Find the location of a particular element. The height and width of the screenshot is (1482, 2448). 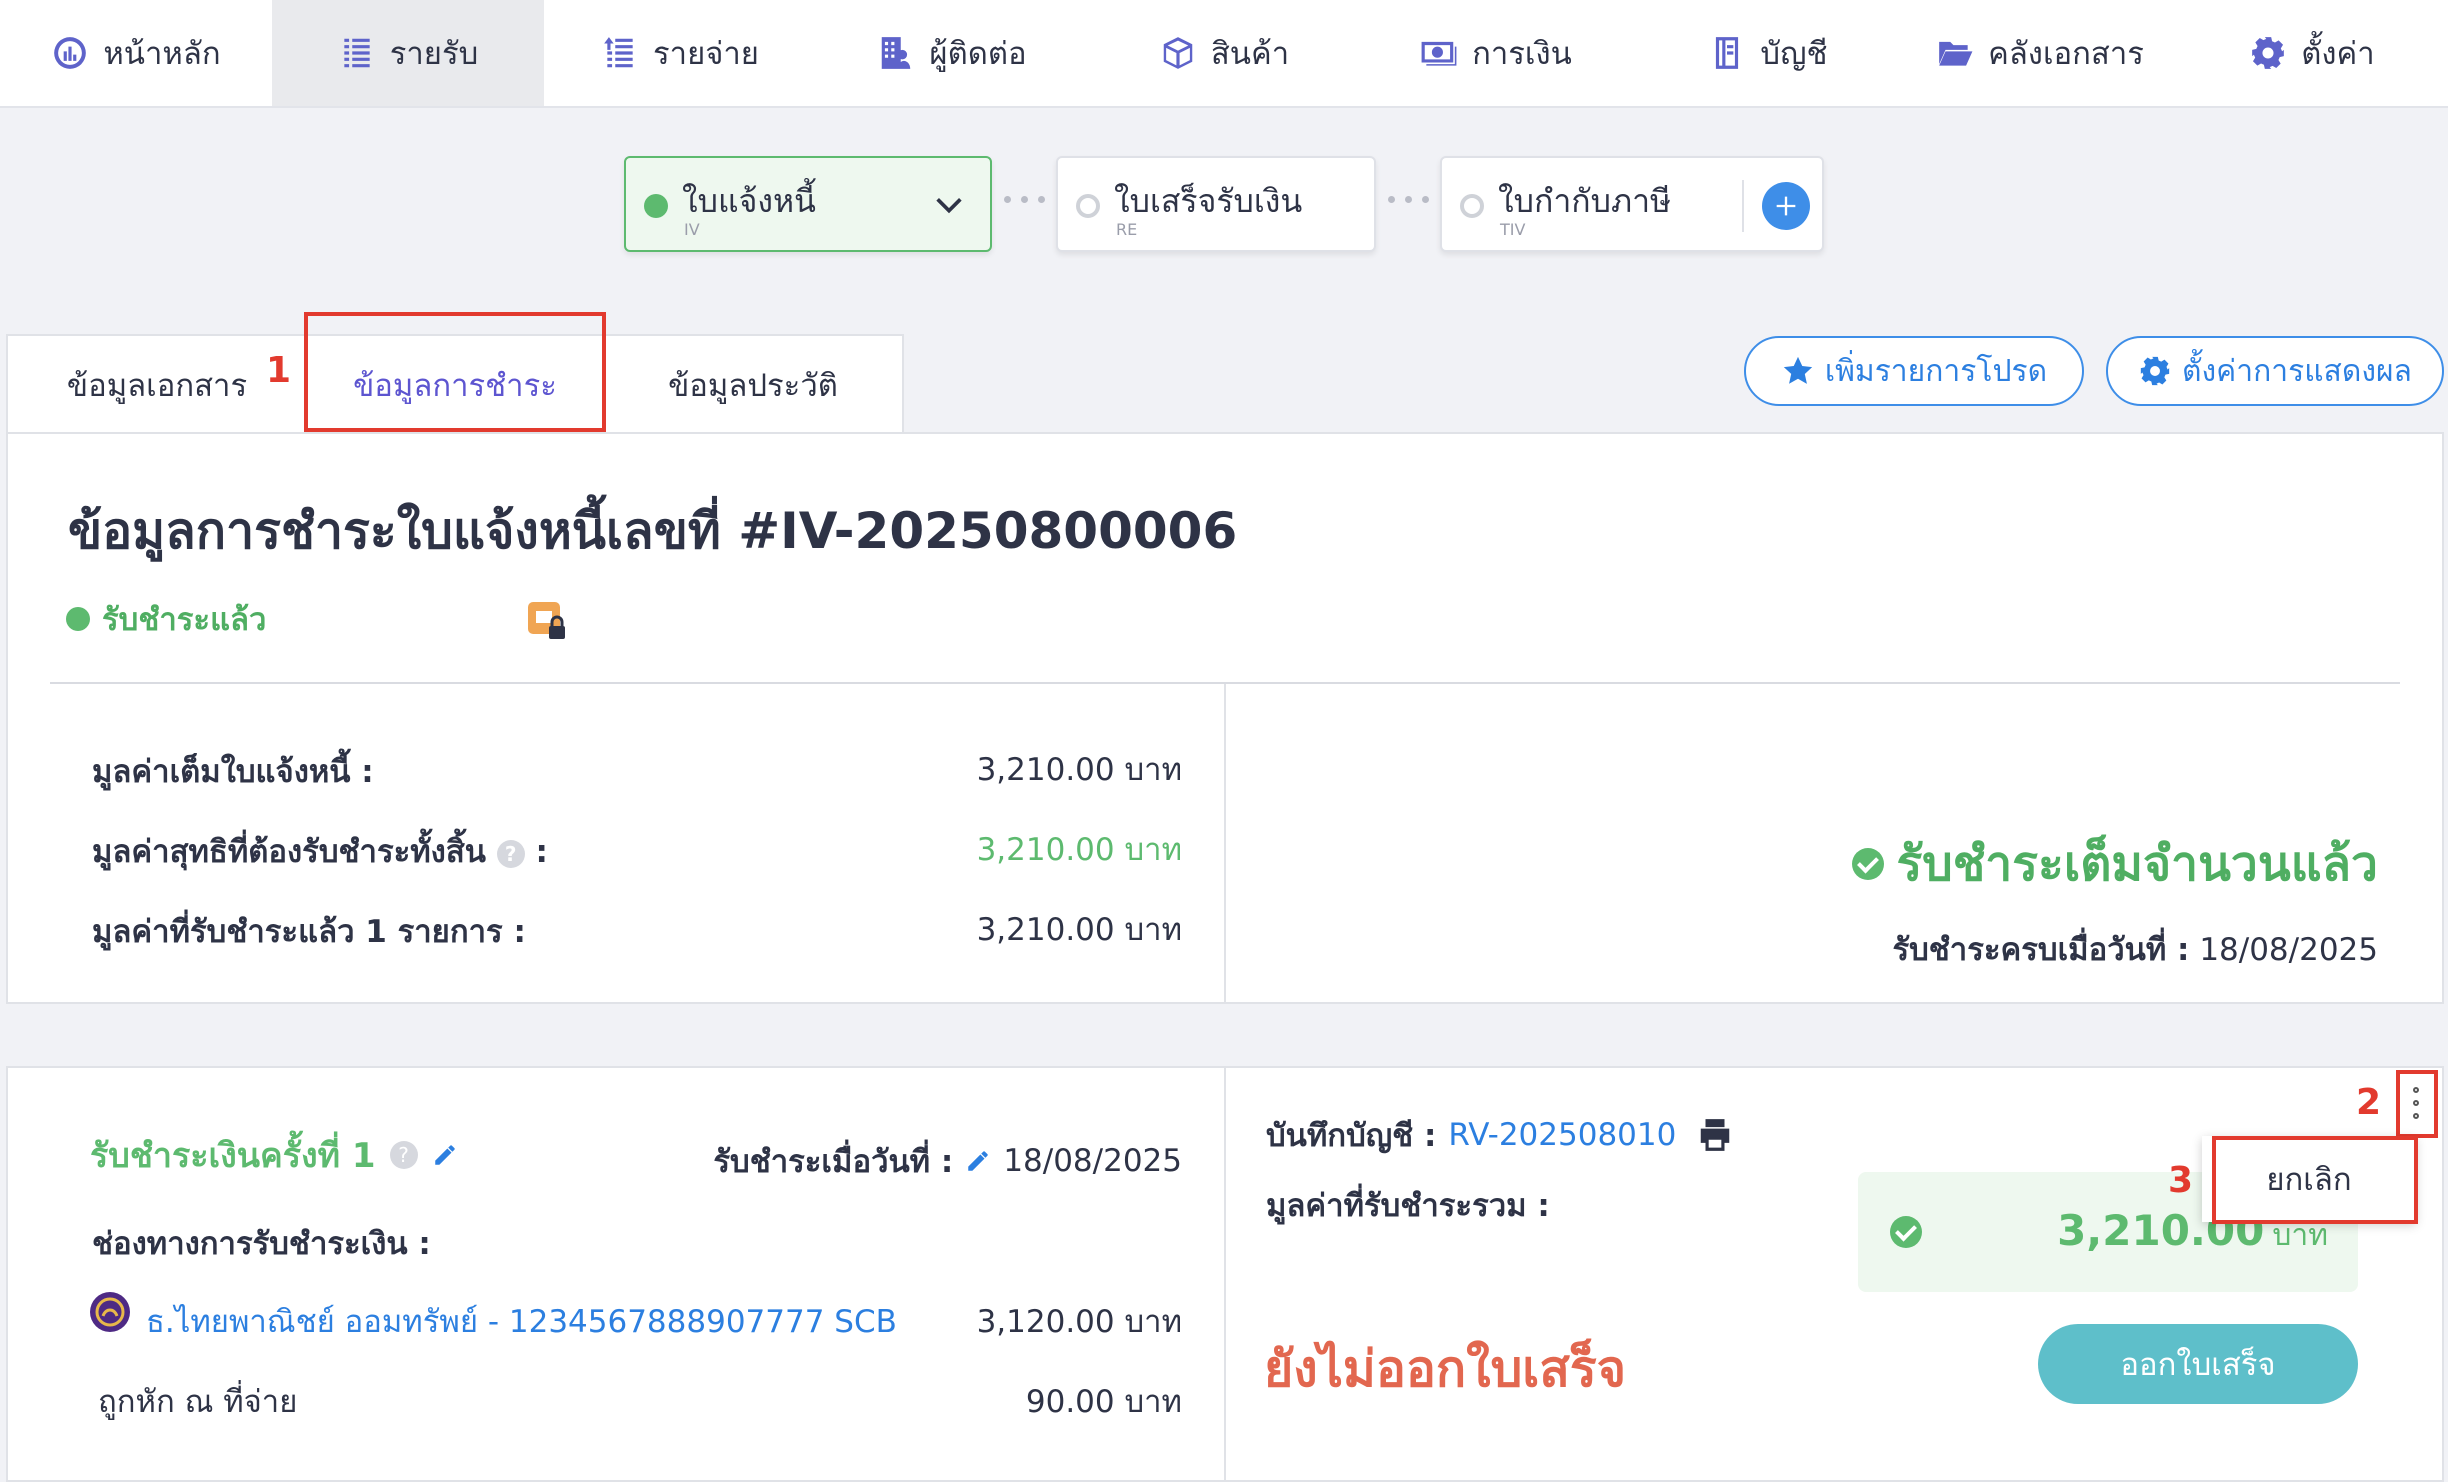

received-value: 3,210.00 บาท is located at coordinates (1079, 930).